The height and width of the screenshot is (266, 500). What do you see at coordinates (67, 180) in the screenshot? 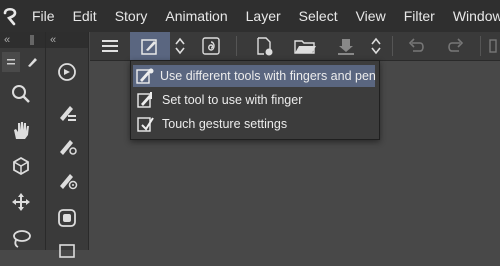
I see `brush-target-icon` at bounding box center [67, 180].